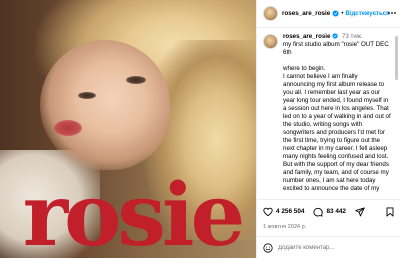 Image resolution: width=400 pixels, height=258 pixels. I want to click on like-action: 4 256 504, so click(288, 212).